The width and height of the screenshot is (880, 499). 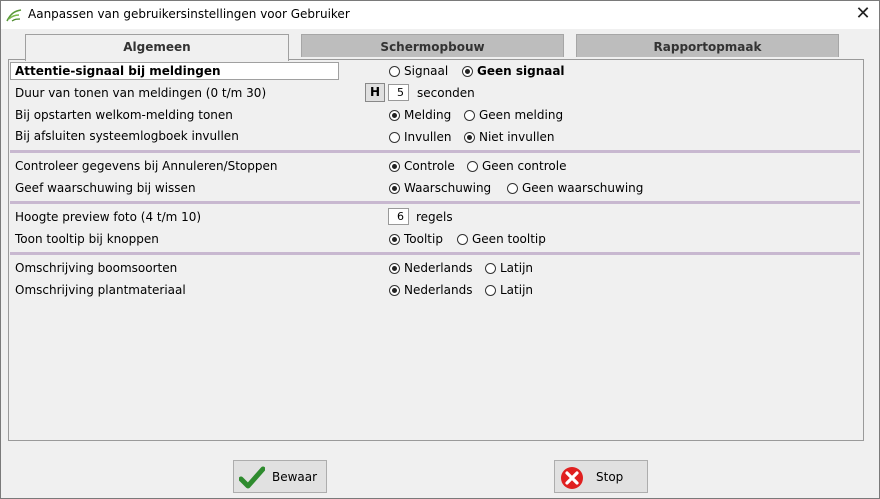 What do you see at coordinates (863, 15) in the screenshot?
I see `close-icon: ✕` at bounding box center [863, 15].